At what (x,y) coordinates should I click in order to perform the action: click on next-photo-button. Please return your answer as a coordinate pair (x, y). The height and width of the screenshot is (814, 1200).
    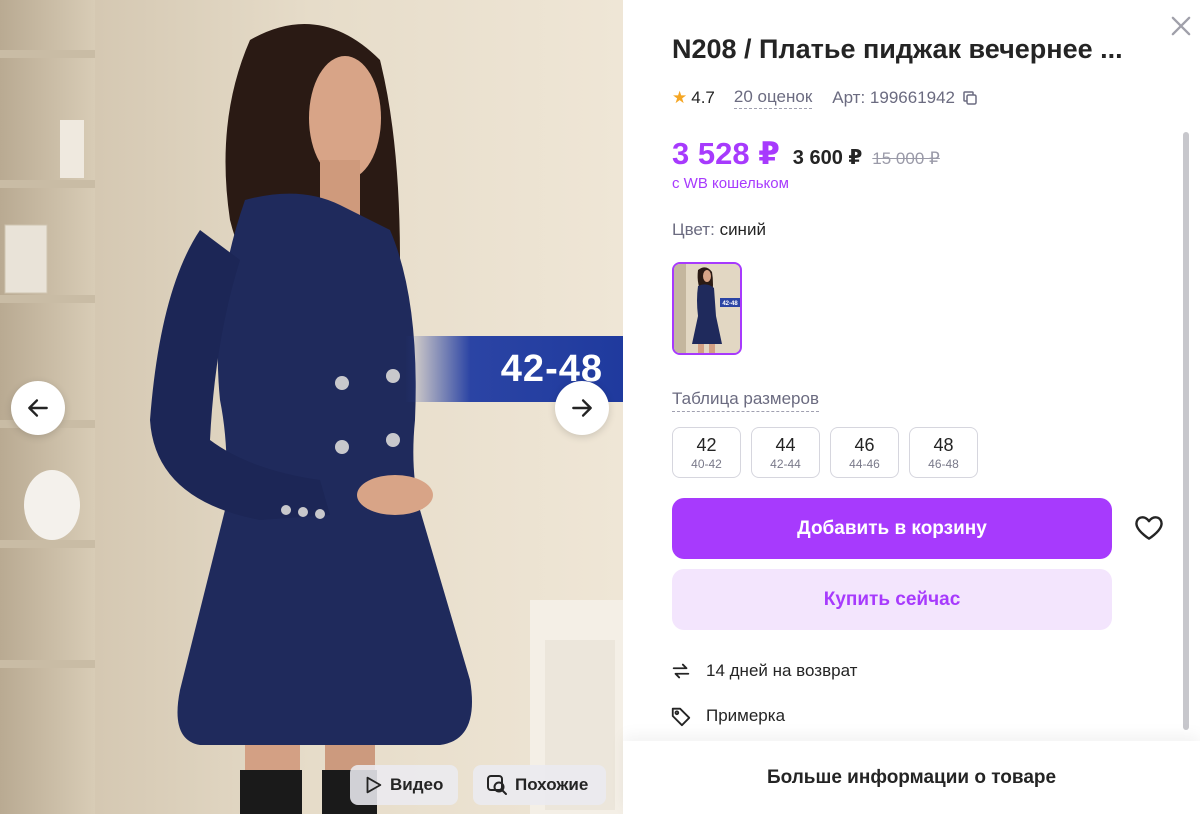
    Looking at the image, I should click on (582, 408).